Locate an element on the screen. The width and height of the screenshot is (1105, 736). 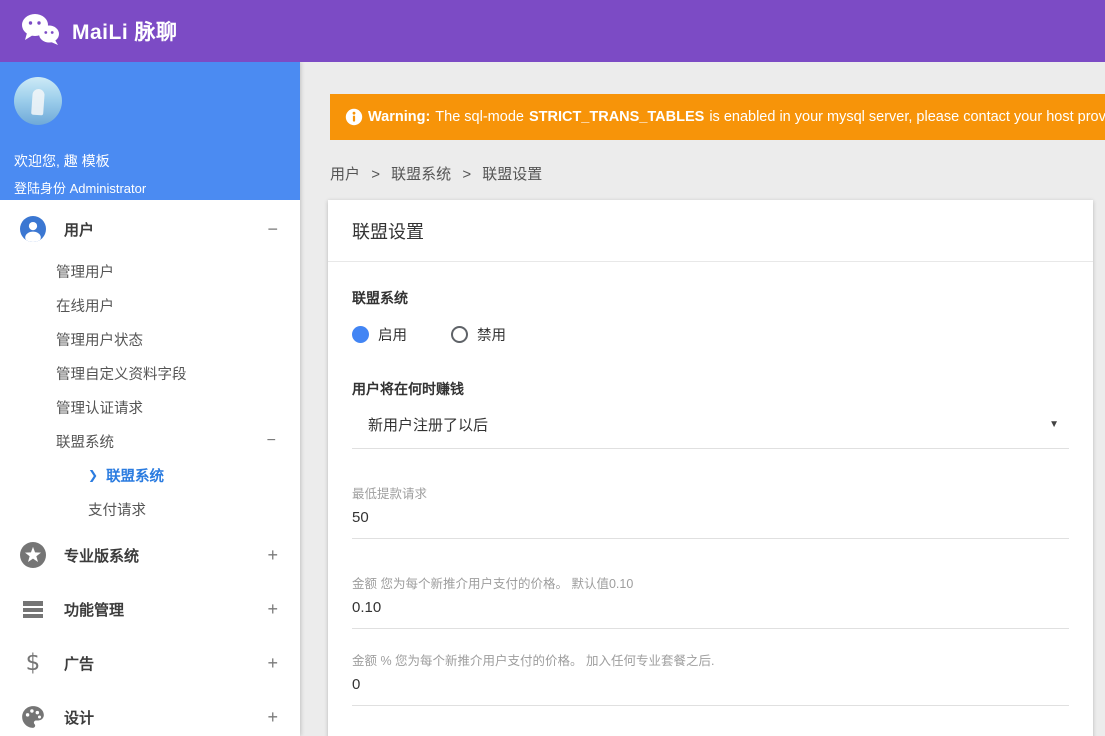
warning-label: Warning: is located at coordinates (399, 117).